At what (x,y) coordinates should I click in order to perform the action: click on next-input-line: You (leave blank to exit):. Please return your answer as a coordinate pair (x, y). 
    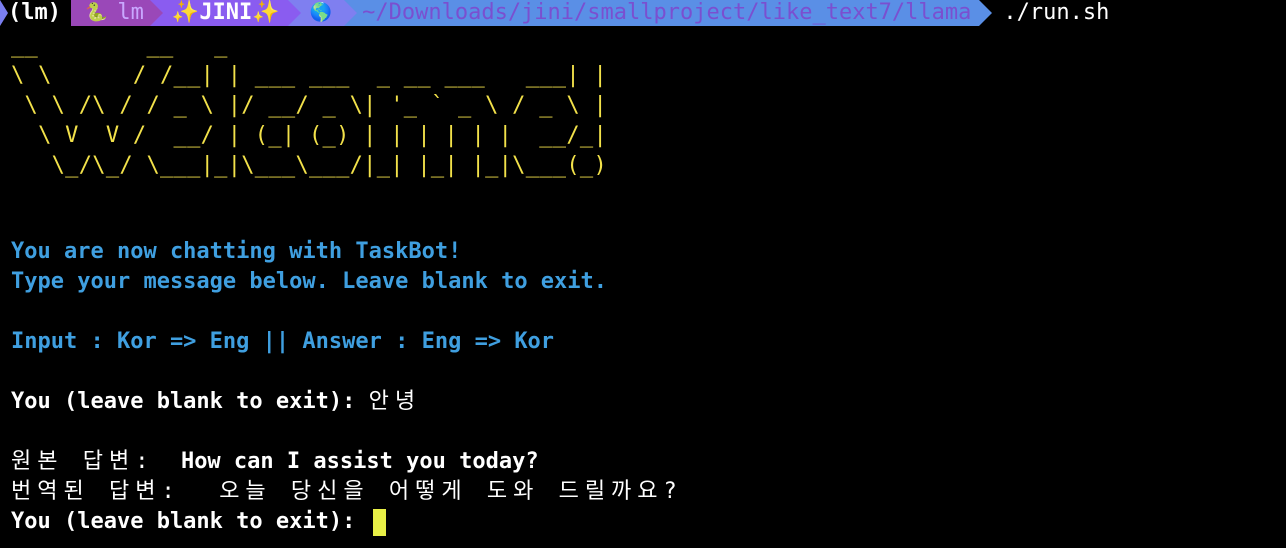
    Looking at the image, I should click on (198, 522).